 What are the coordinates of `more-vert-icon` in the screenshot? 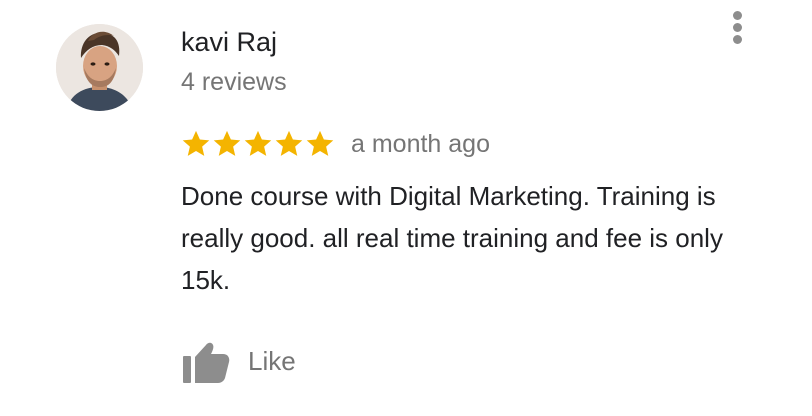 It's located at (737, 15).